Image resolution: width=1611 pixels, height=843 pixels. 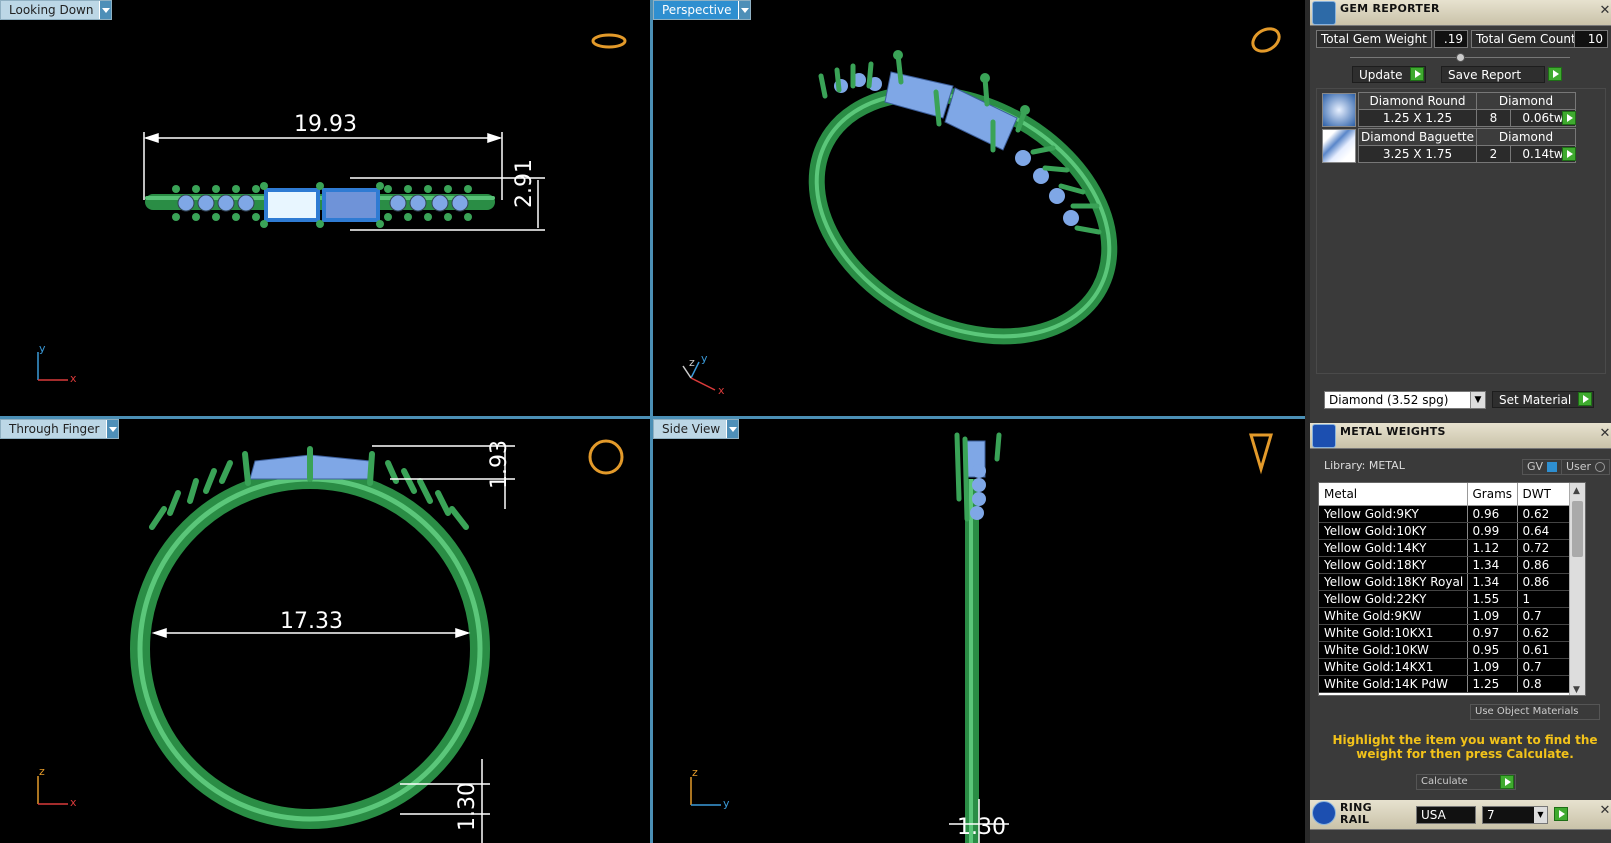 What do you see at coordinates (467, 806) in the screenshot?
I see `dimension-bottom: 1.30` at bounding box center [467, 806].